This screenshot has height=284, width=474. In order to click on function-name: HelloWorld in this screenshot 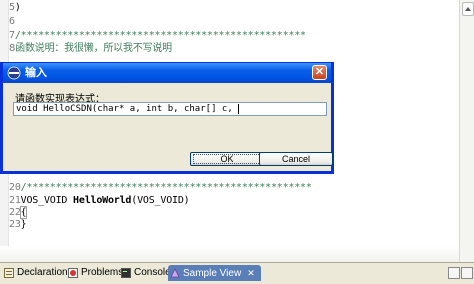, I will do `click(102, 200)`.